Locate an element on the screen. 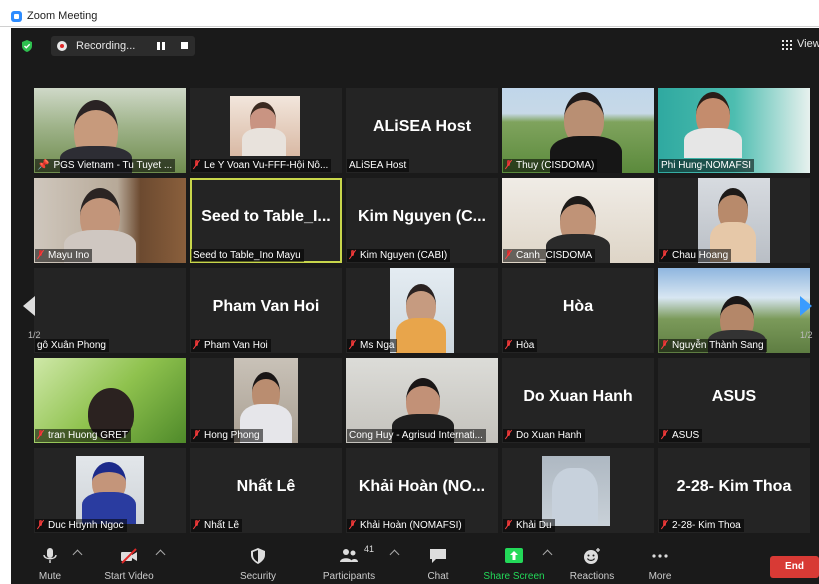 The width and height of the screenshot is (819, 584). participant-name: Pham Van Hoi is located at coordinates (231, 345).